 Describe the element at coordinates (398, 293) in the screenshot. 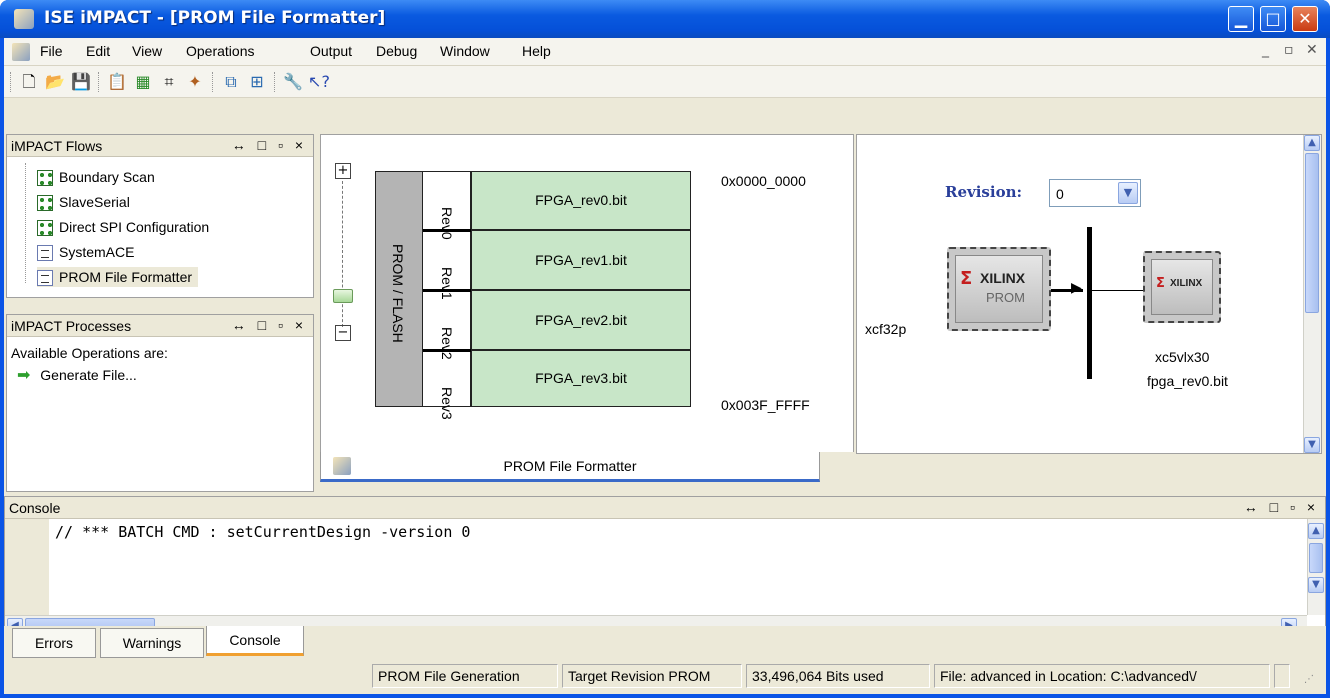

I see `prom-flash-label: PROM / FLASH` at that location.